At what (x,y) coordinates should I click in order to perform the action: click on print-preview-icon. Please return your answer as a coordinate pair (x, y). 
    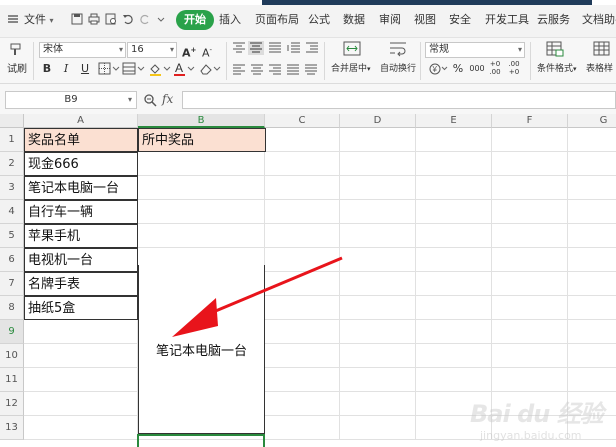
    Looking at the image, I should click on (111, 19).